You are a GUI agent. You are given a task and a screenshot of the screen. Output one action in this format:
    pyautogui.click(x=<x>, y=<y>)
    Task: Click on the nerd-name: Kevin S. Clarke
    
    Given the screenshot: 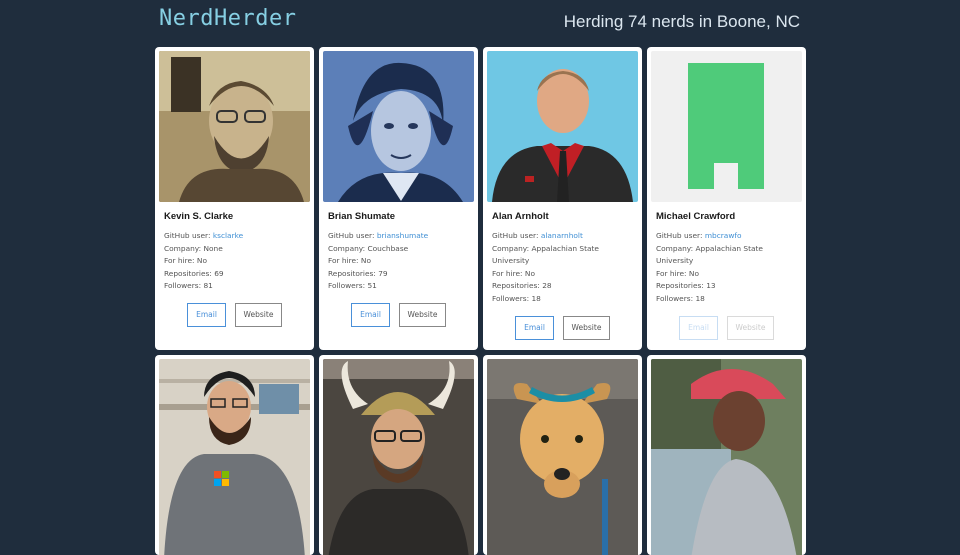 What is the action you would take?
    pyautogui.click(x=199, y=216)
    